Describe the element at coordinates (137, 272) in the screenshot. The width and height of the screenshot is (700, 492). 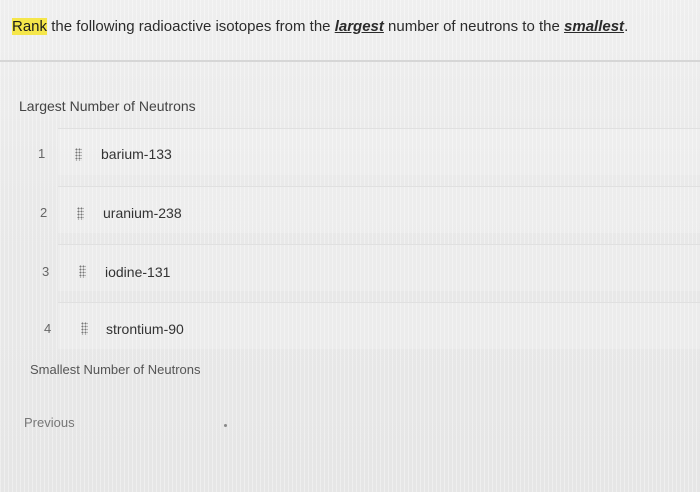
I see `rank-item-label-3: iodine-131` at that location.